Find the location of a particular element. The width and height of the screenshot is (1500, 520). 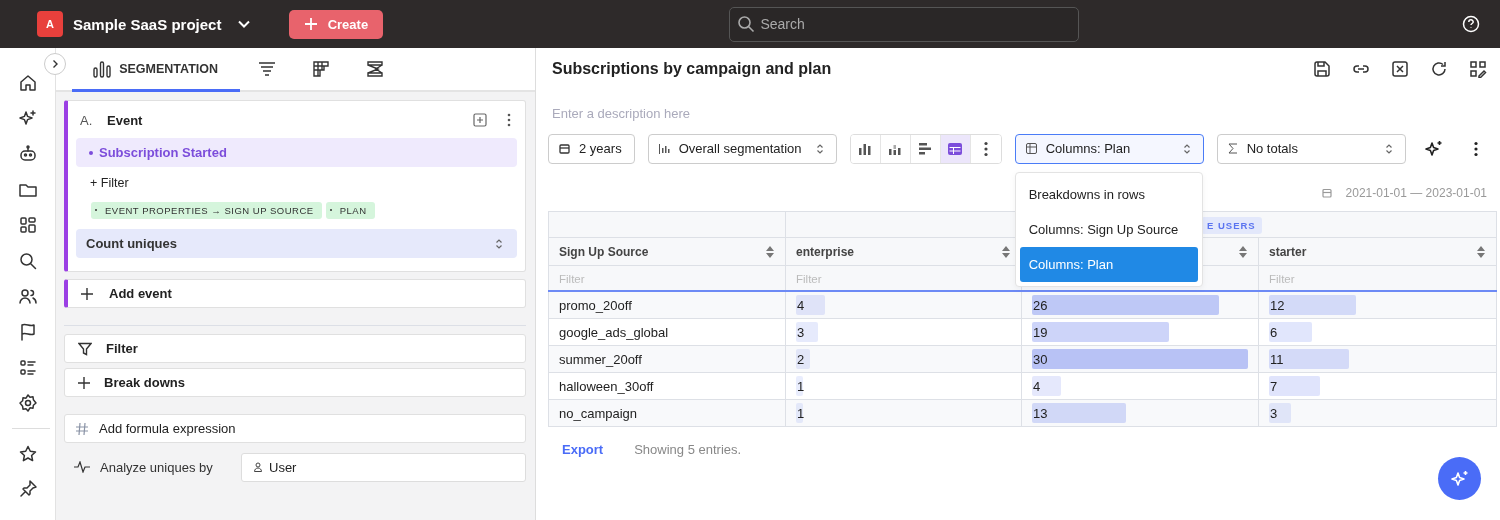

add-filter-link: + Filter is located at coordinates (296, 182).